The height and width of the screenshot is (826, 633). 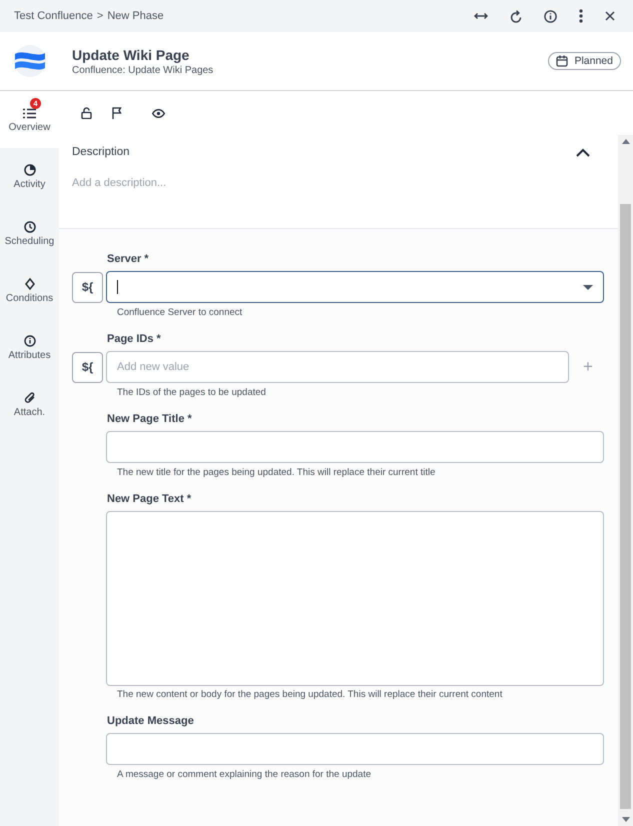 I want to click on field-label: Server *, so click(x=128, y=259).